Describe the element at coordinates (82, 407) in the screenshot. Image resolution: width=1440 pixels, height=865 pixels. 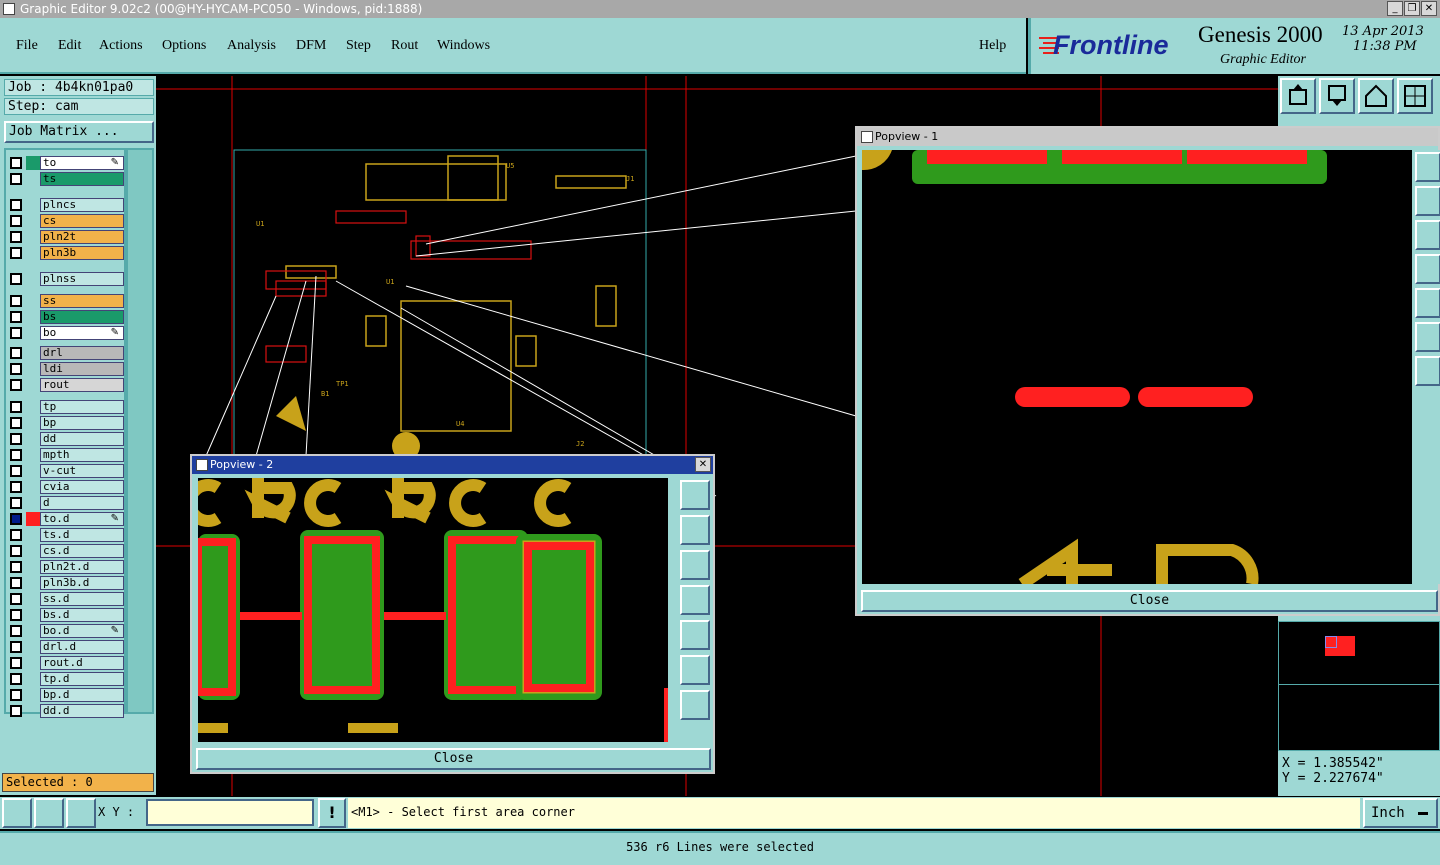
I see `layer-name: tp` at that location.